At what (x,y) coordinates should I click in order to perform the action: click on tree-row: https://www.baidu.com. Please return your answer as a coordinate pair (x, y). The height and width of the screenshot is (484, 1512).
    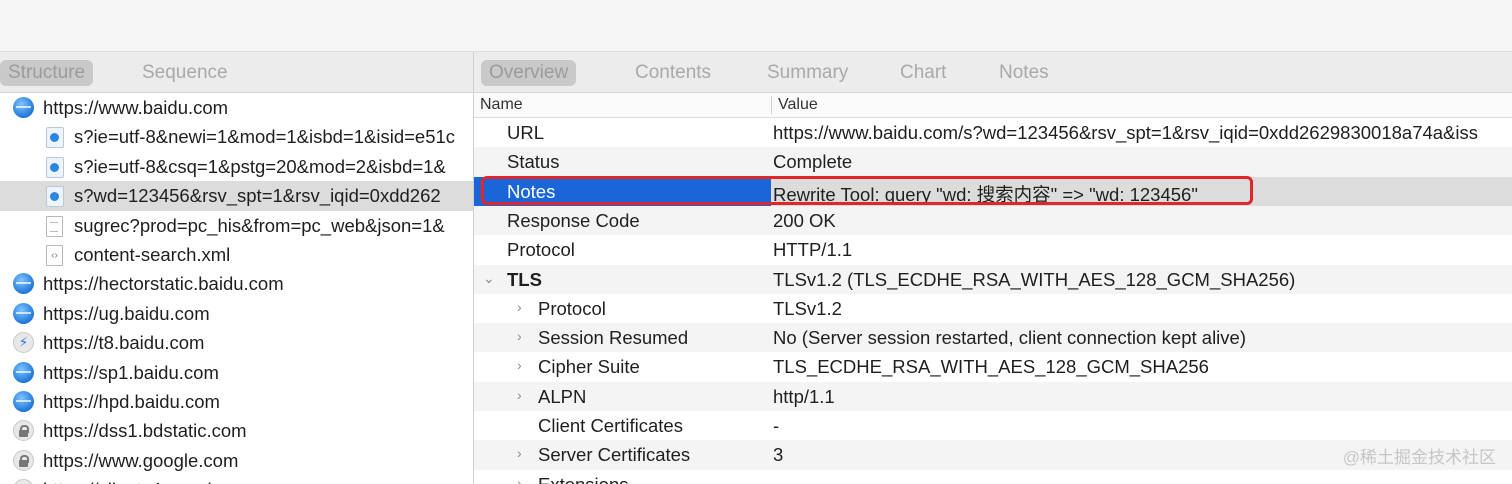
    Looking at the image, I should click on (236, 107).